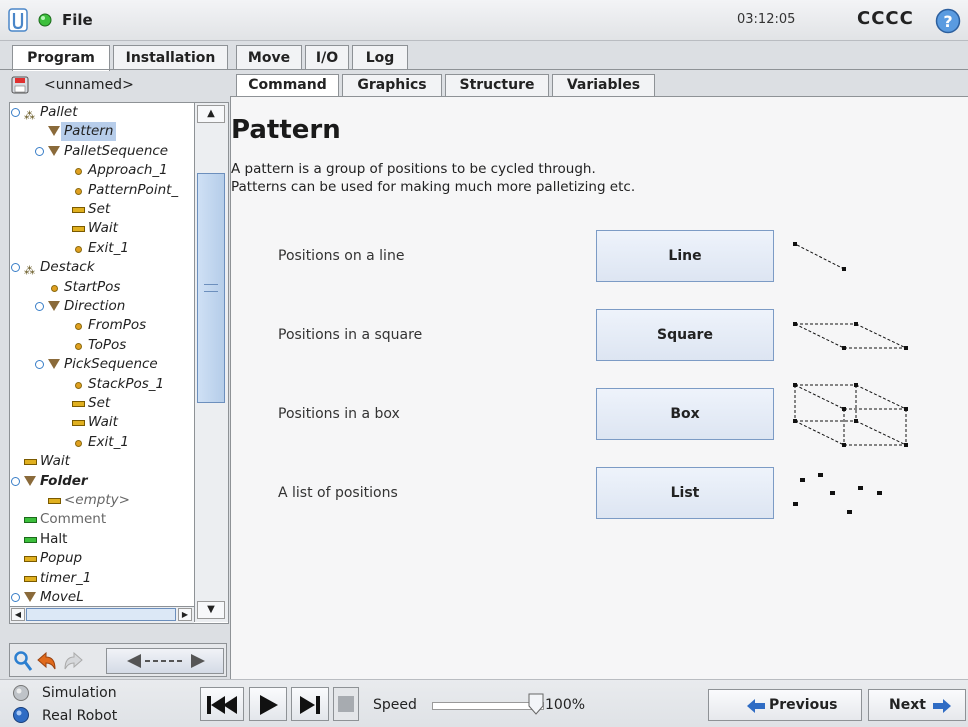  What do you see at coordinates (133, 189) in the screenshot?
I see `tree-item-label: PatternPoint_` at bounding box center [133, 189].